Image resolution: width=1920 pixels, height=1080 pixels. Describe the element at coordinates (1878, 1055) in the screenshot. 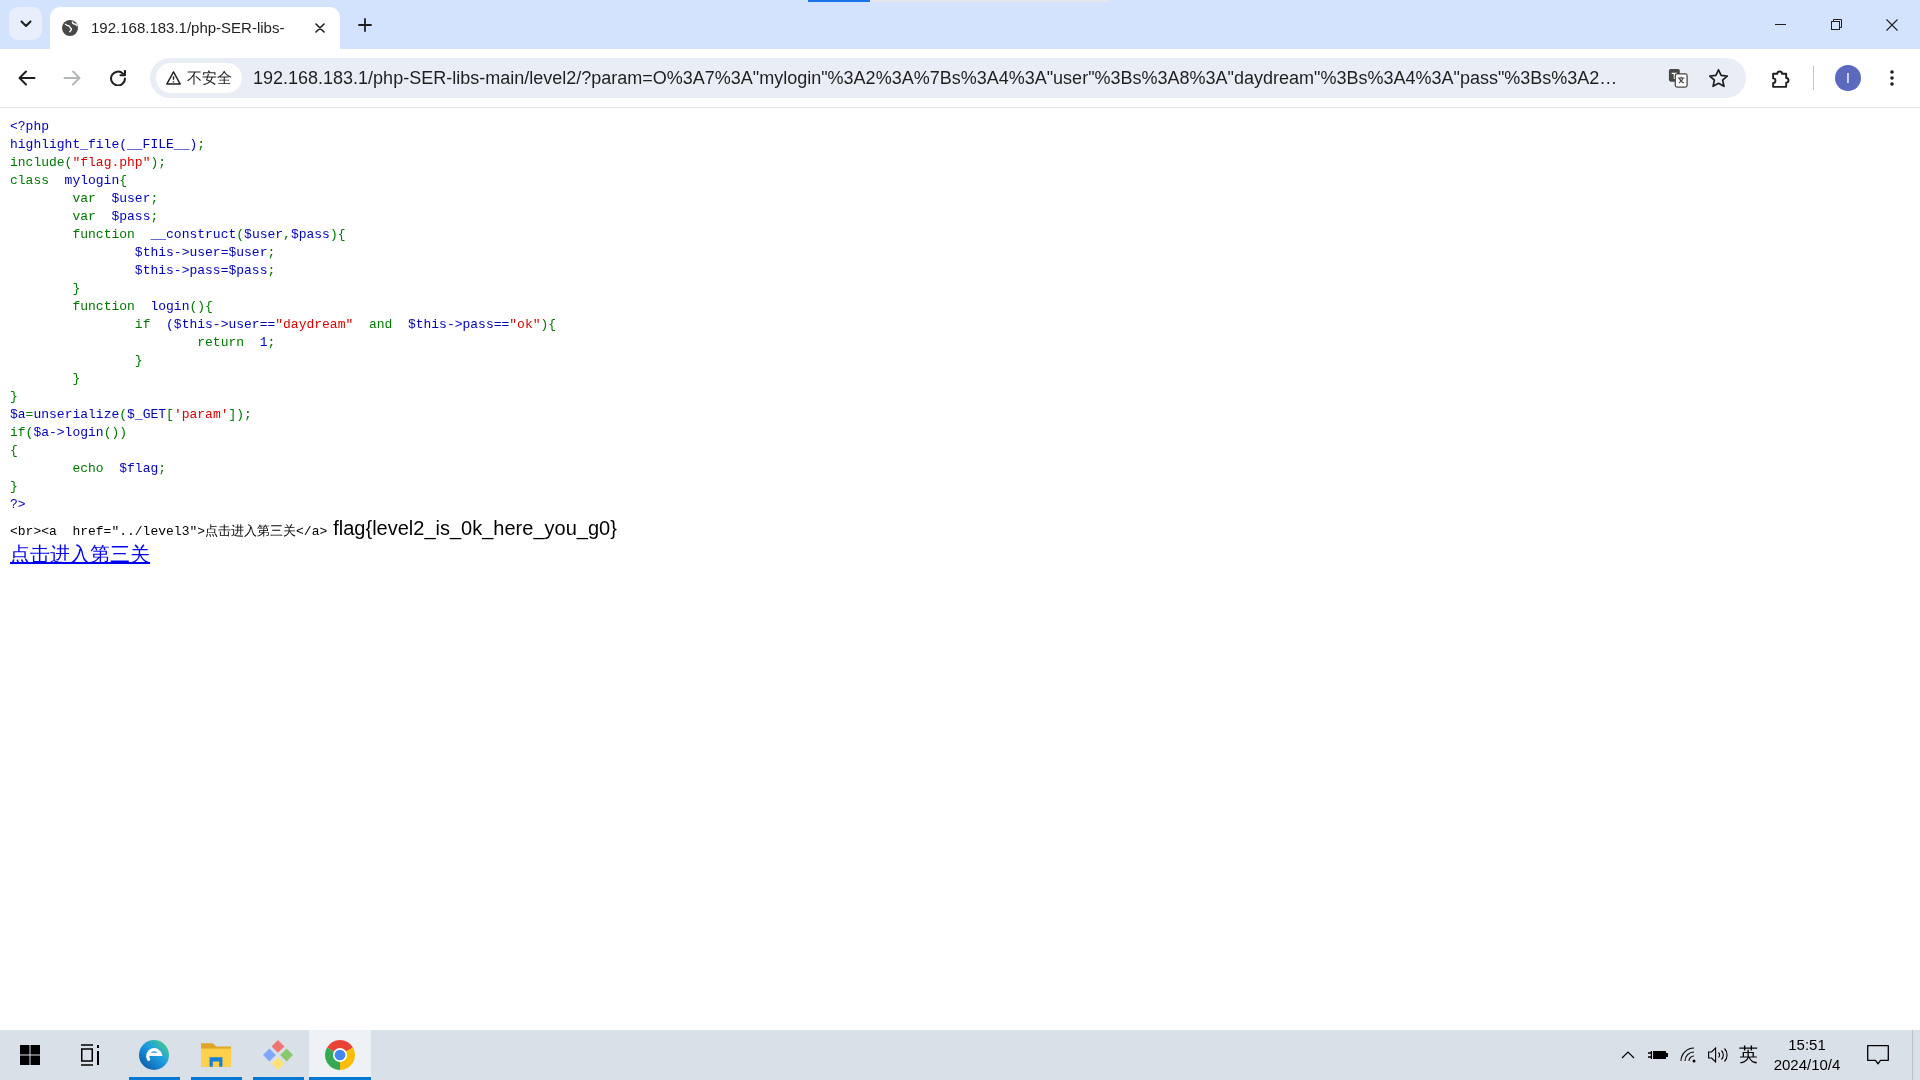

I see `speech-bubble-icon` at that location.